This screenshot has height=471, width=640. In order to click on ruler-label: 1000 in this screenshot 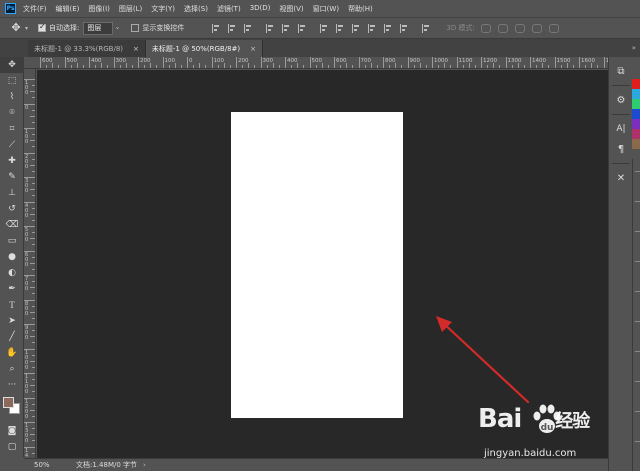, I will do `click(441, 61)`.